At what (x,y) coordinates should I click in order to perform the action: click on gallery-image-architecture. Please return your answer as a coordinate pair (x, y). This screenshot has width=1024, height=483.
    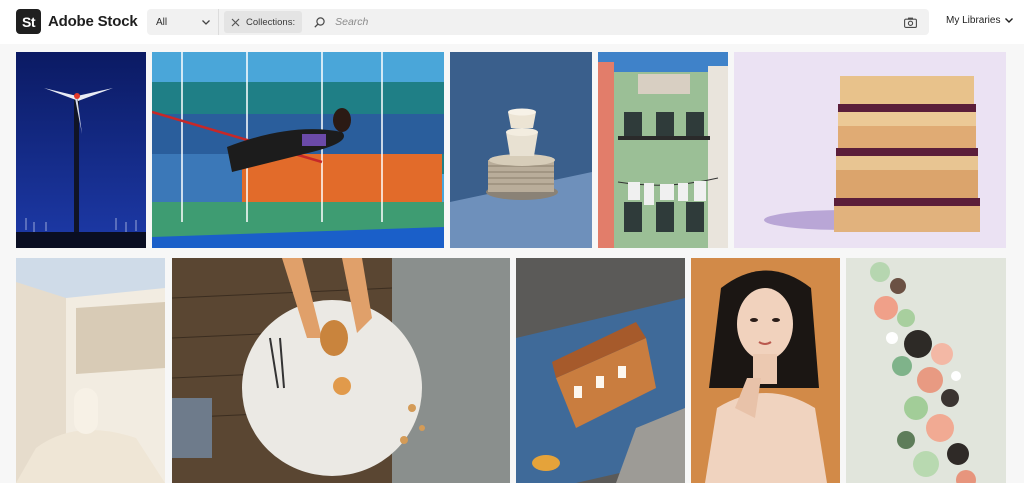
    Looking at the image, I should click on (90, 370).